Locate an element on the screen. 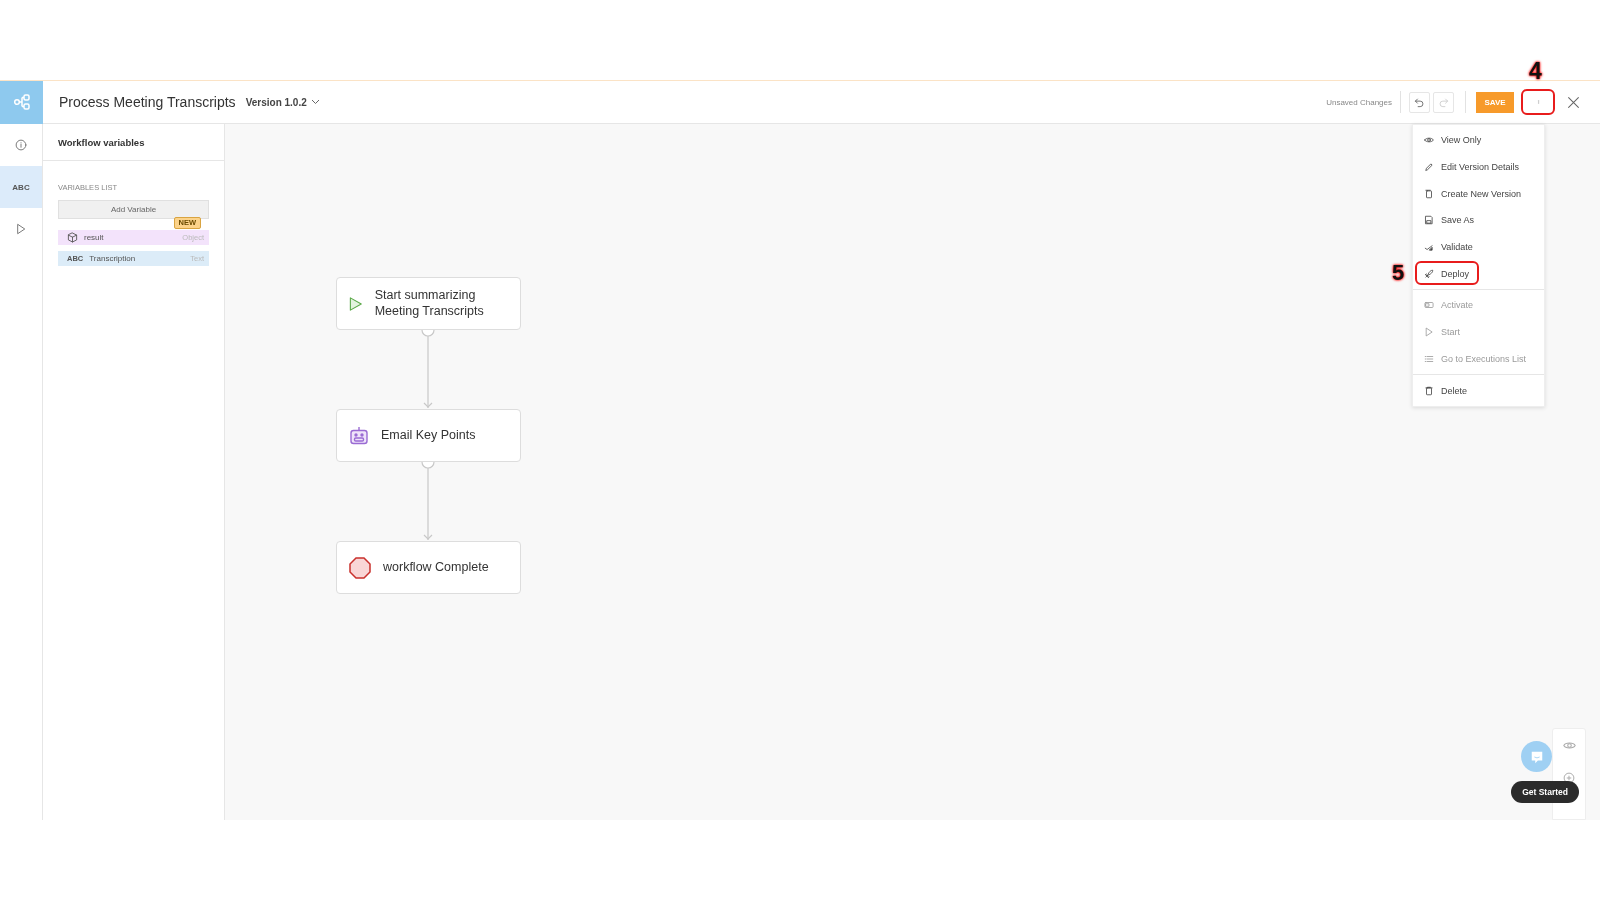 Image resolution: width=1600 pixels, height=900 pixels. tooltip: Get Started is located at coordinates (1545, 792).